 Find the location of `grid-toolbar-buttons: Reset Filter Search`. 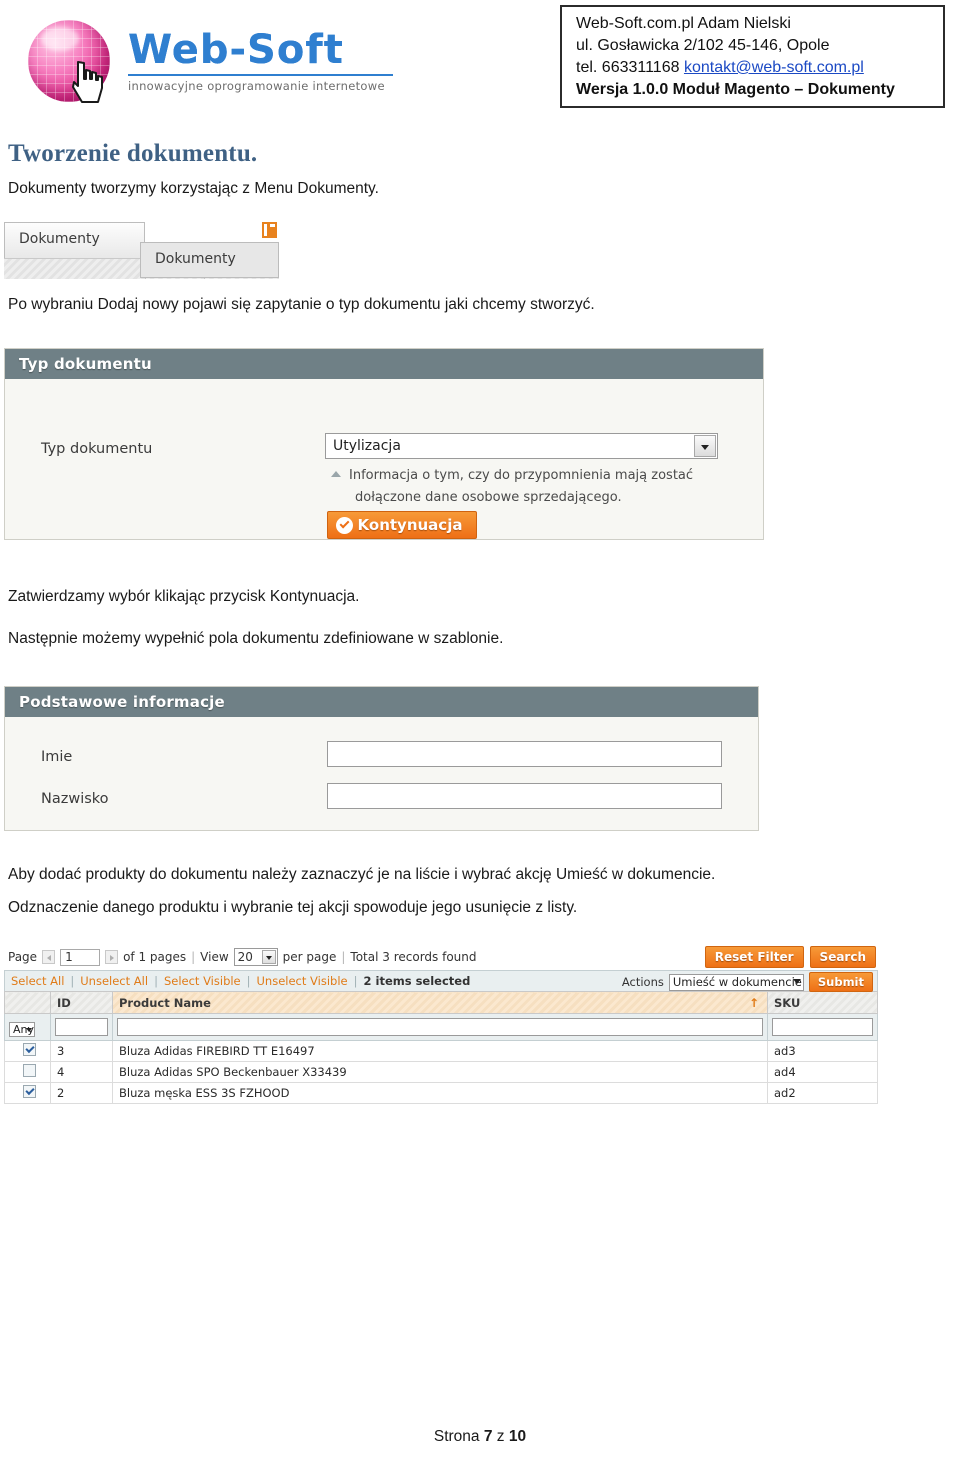

grid-toolbar-buttons: Reset Filter Search is located at coordinates (790, 957).